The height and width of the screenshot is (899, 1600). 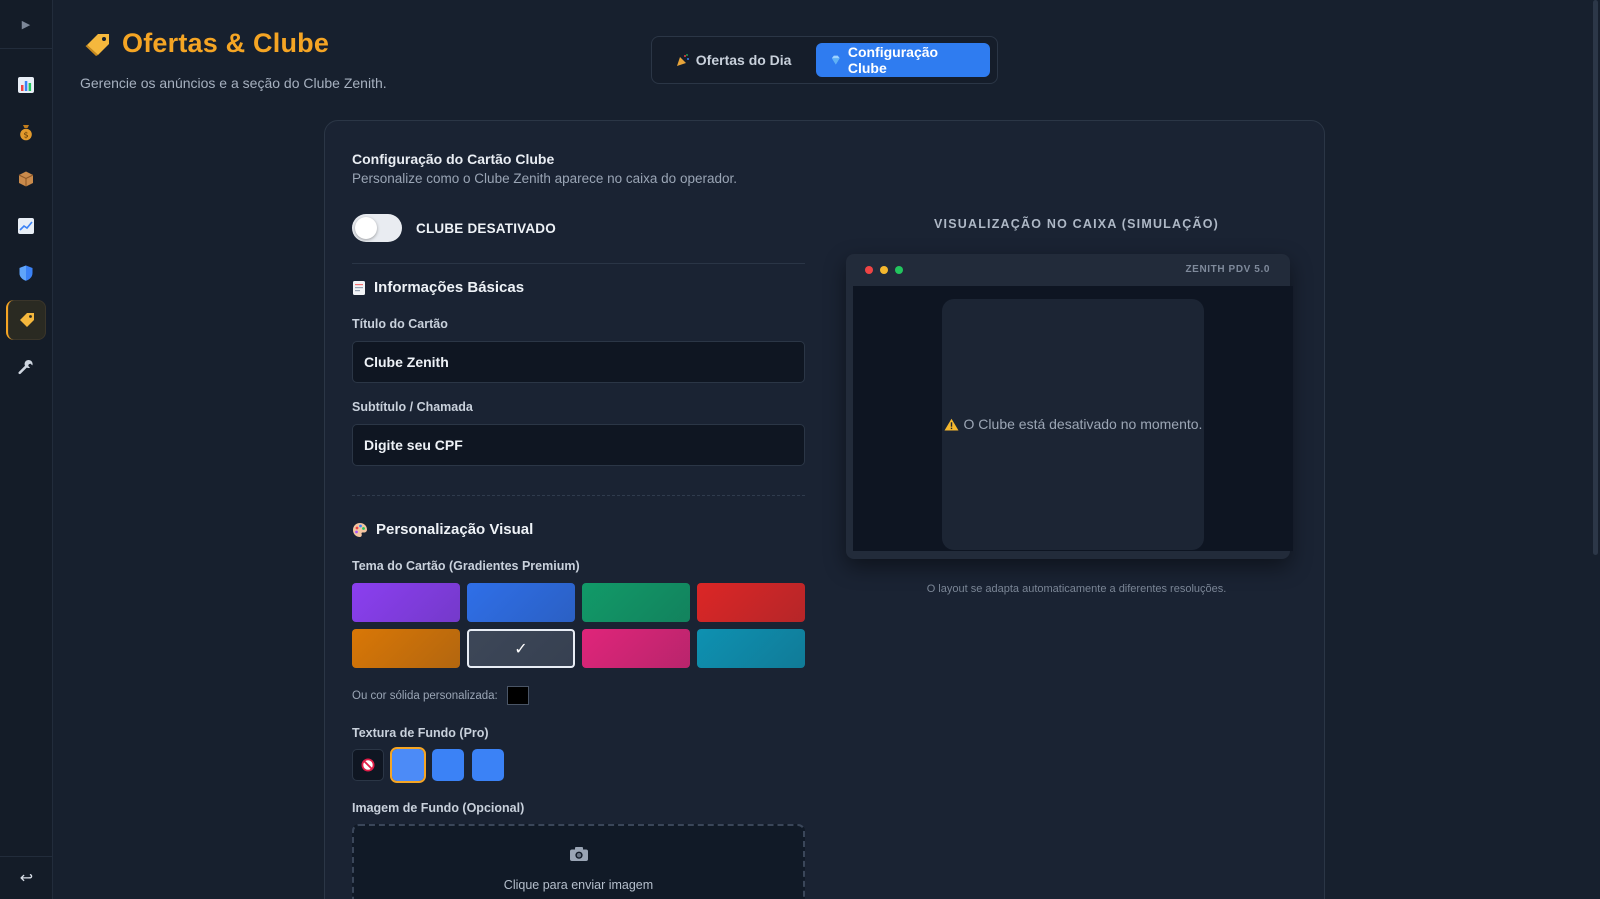 I want to click on party-popper-icon, so click(x=682, y=60).